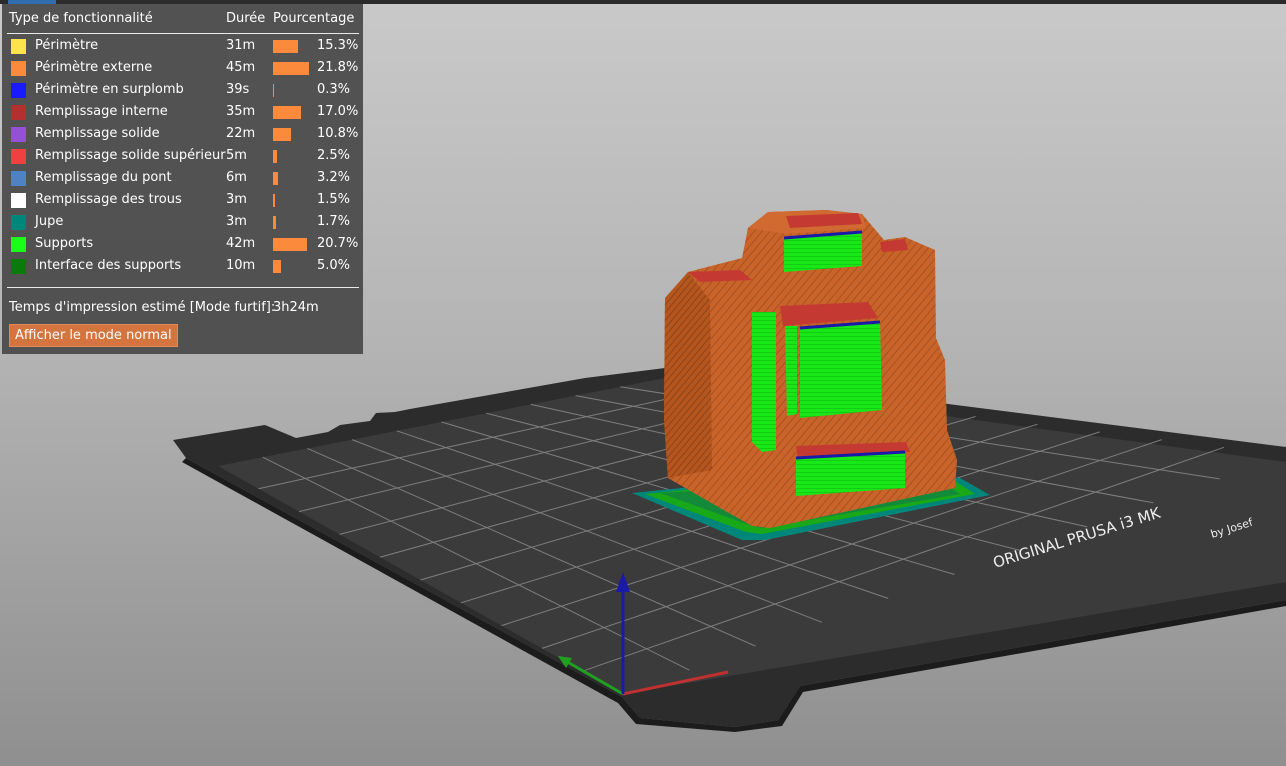 This screenshot has width=1286, height=766. I want to click on legend-row: Périmètre en surplomb 39s 0.3%, so click(182, 92).